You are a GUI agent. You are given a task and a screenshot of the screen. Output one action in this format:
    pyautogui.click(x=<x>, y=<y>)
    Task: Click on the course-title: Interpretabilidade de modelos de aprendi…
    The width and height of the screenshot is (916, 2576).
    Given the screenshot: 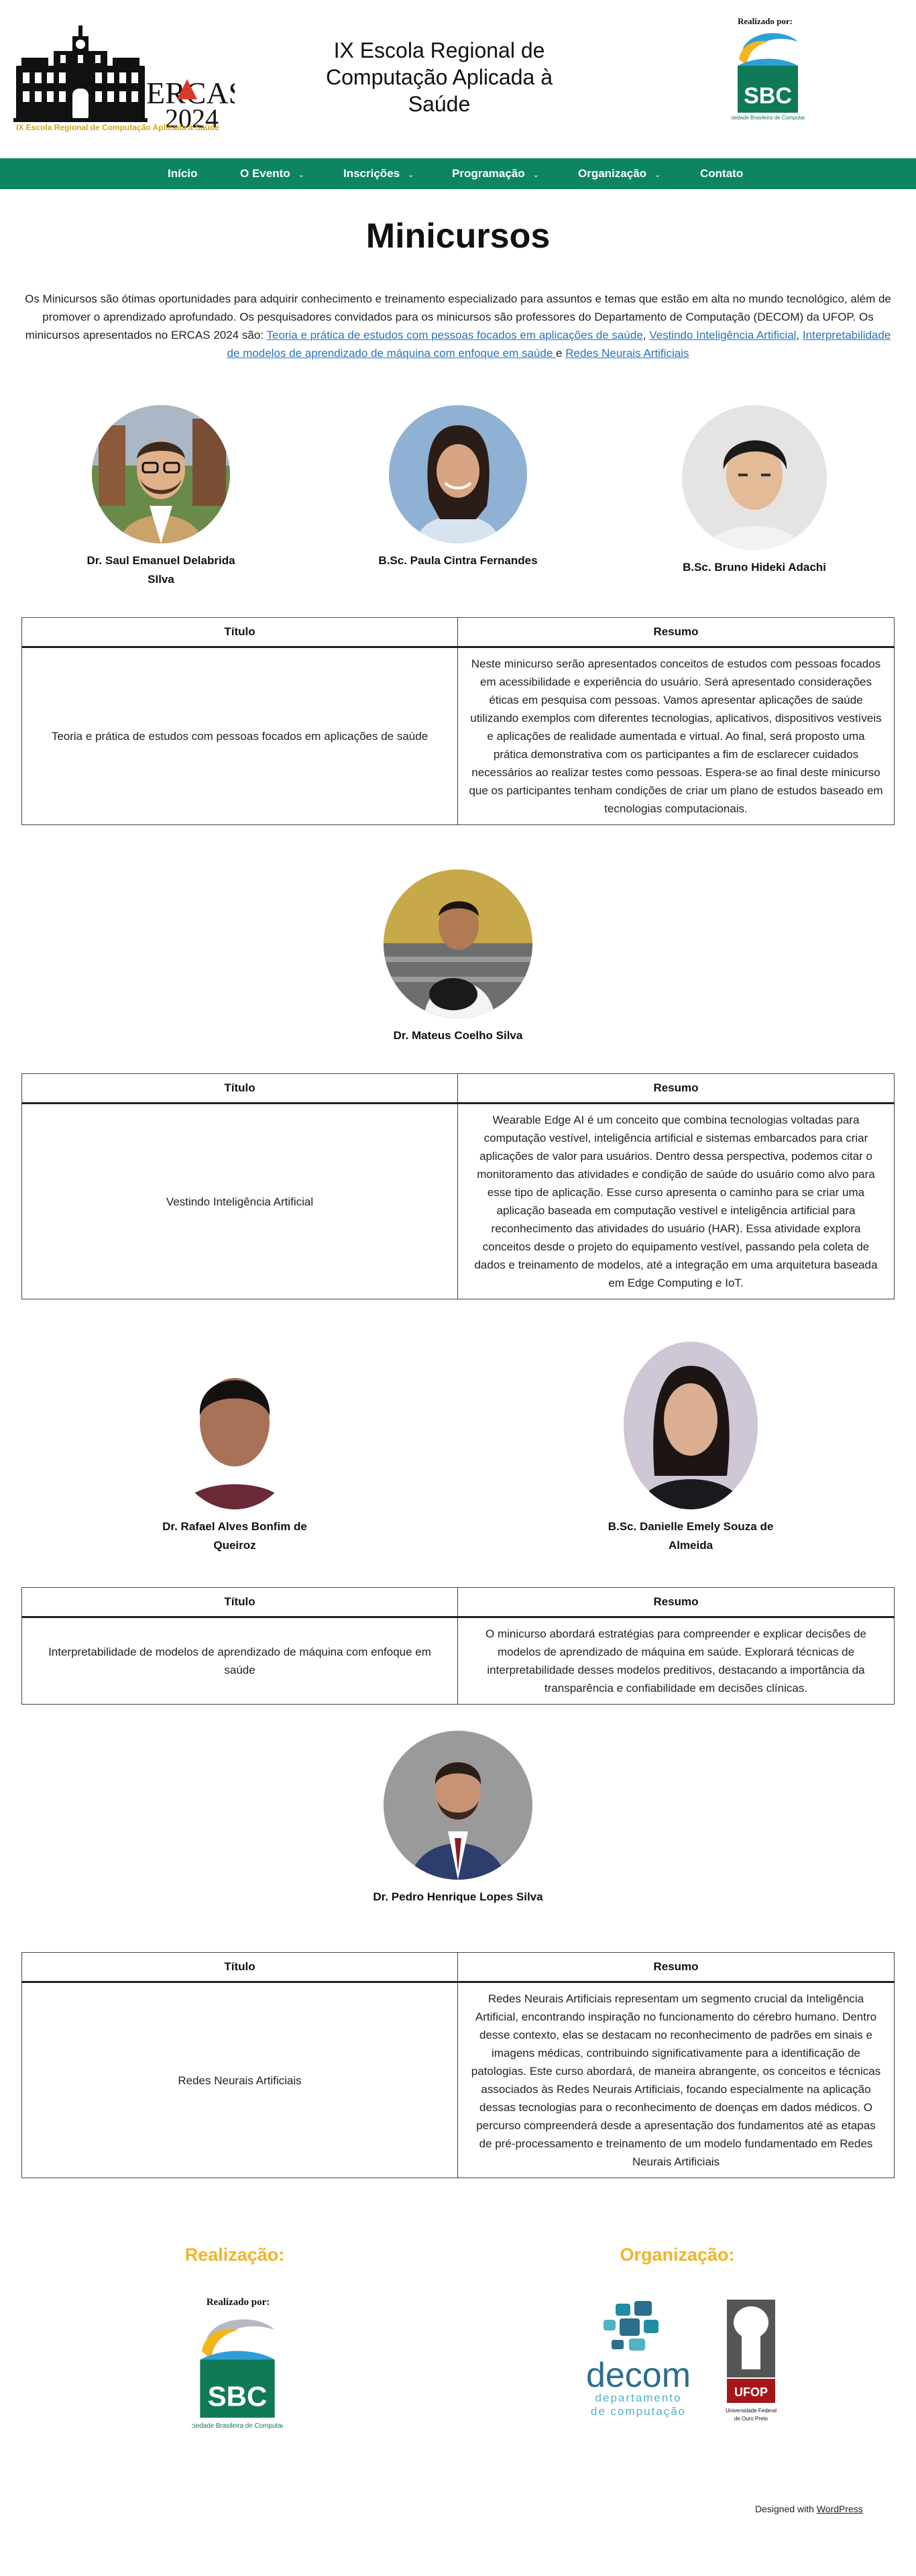 What is the action you would take?
    pyautogui.click(x=239, y=1661)
    